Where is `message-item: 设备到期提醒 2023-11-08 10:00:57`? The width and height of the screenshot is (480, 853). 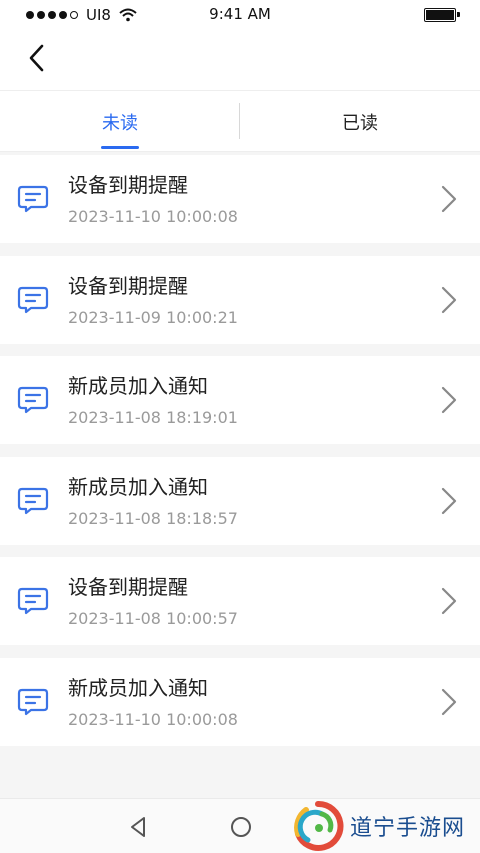 message-item: 设备到期提醒 2023-11-08 10:00:57 is located at coordinates (240, 601).